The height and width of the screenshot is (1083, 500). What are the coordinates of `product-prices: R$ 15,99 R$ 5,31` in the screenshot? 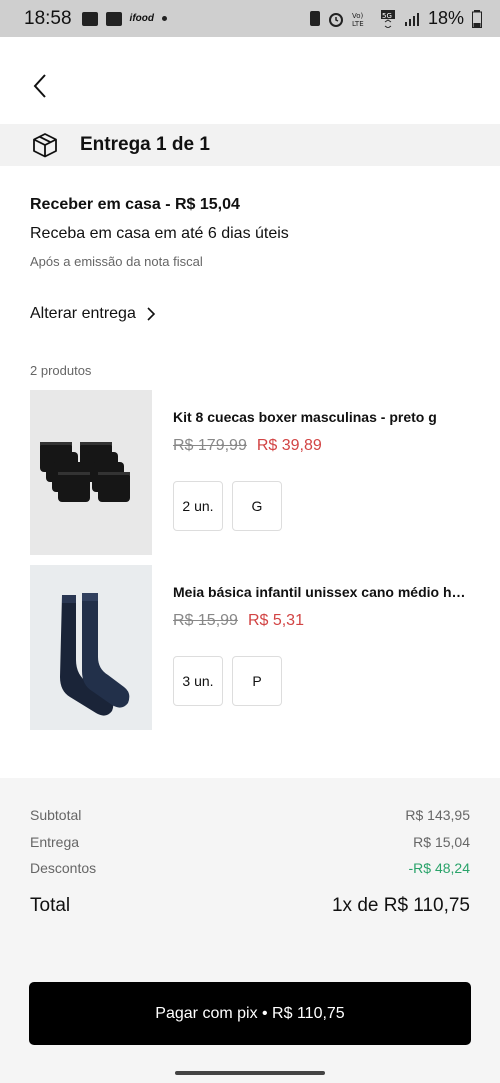 It's located at (238, 621).